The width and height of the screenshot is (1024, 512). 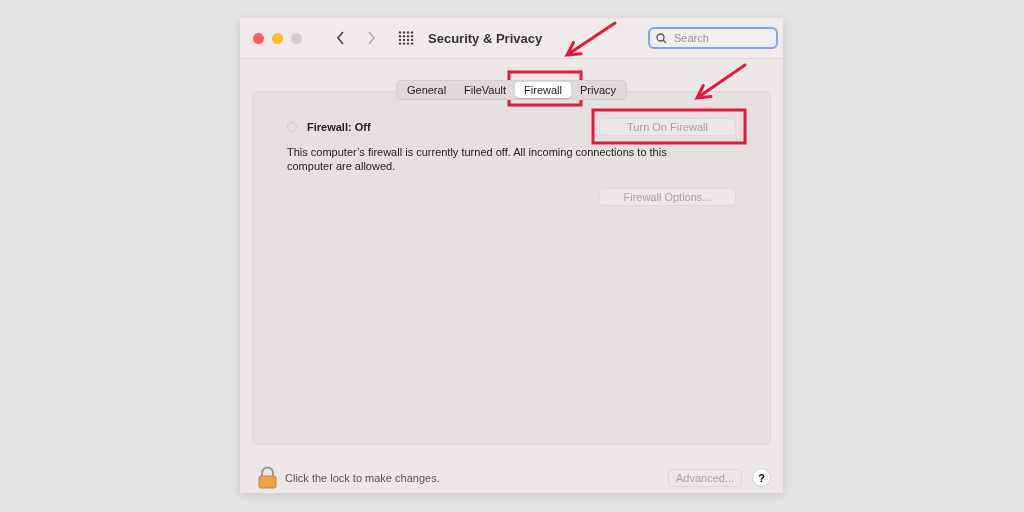 I want to click on lock-icon, so click(x=267, y=477).